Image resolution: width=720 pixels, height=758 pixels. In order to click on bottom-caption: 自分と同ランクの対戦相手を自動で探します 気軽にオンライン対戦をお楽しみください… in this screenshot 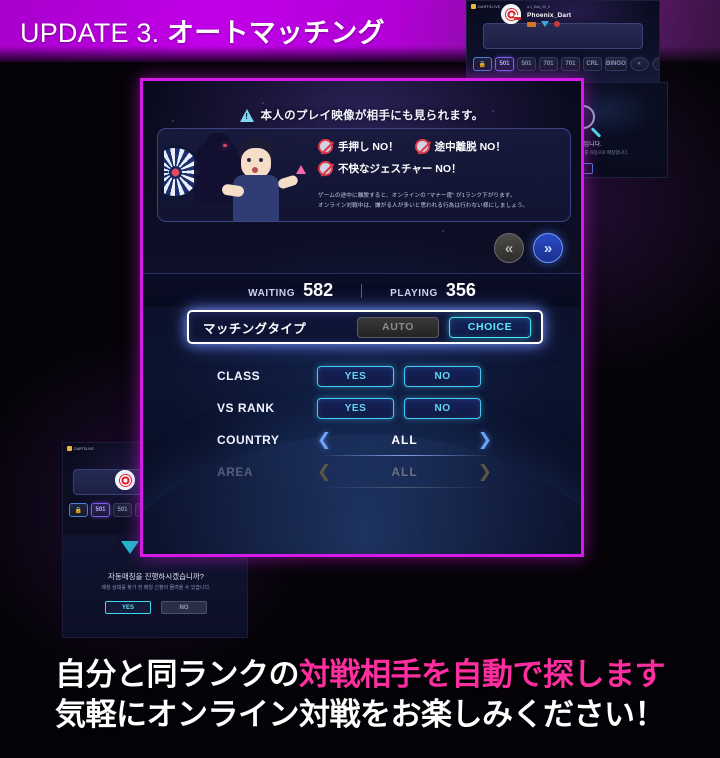, I will do `click(360, 694)`.